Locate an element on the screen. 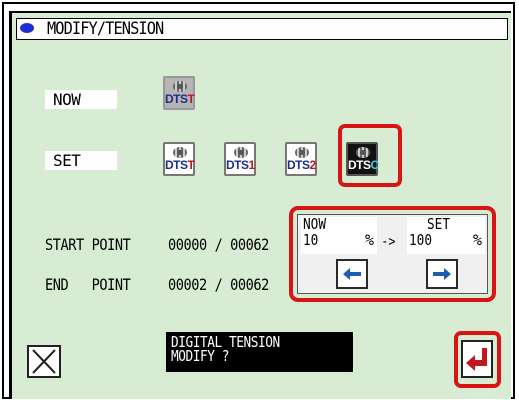  close-icon is located at coordinates (44, 361).